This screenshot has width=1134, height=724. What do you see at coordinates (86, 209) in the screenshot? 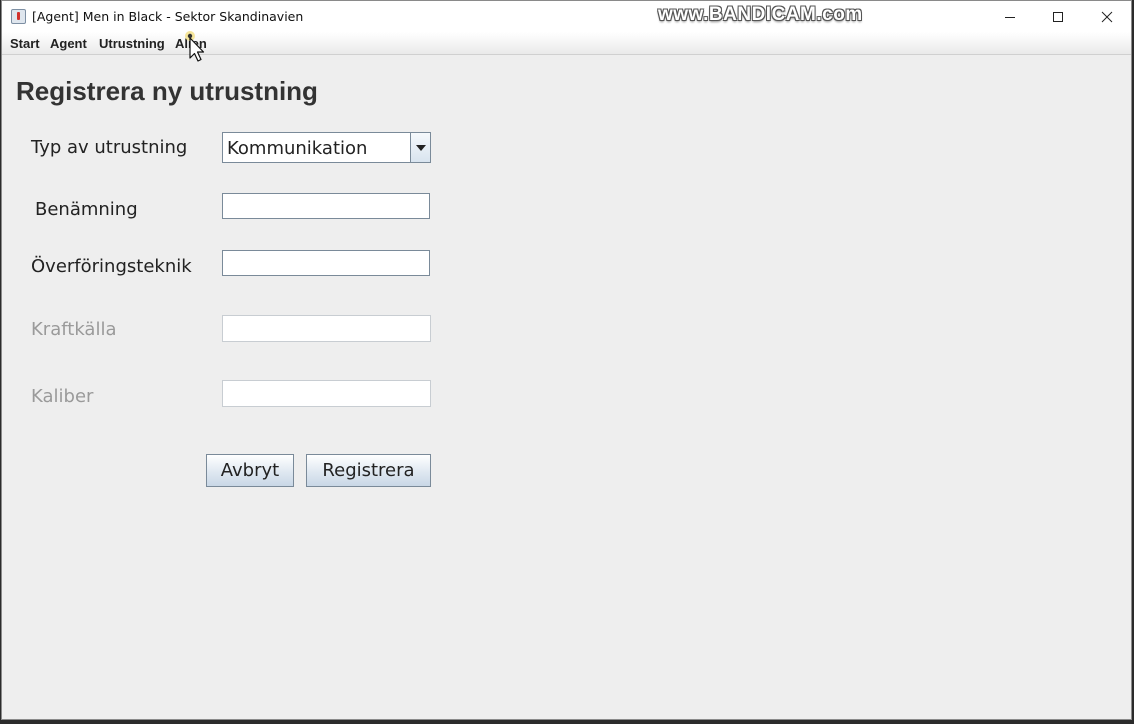
I see `name-label: Benämning` at bounding box center [86, 209].